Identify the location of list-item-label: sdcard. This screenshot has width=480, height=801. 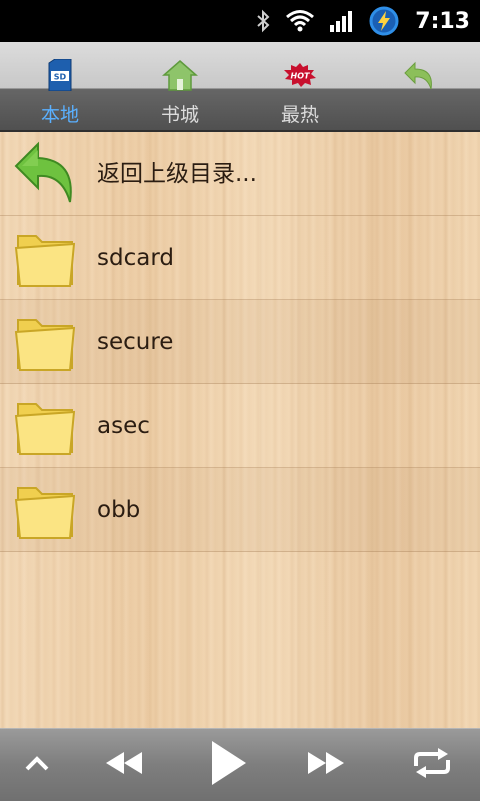
(135, 258).